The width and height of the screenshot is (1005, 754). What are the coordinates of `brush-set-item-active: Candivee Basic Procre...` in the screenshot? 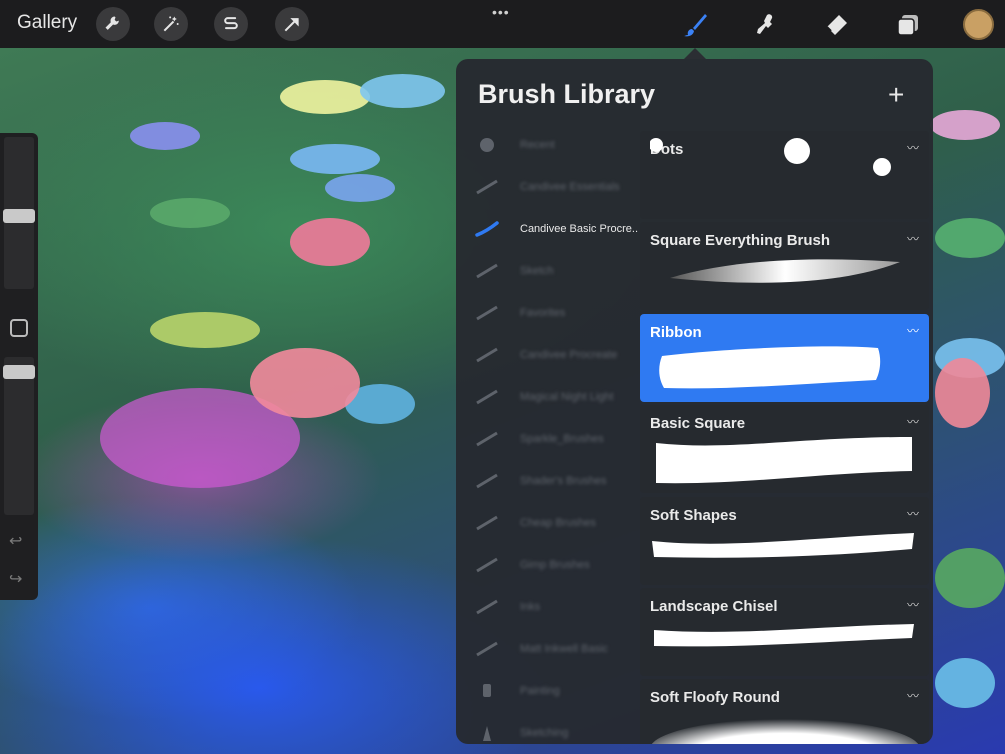 It's located at (547, 229).